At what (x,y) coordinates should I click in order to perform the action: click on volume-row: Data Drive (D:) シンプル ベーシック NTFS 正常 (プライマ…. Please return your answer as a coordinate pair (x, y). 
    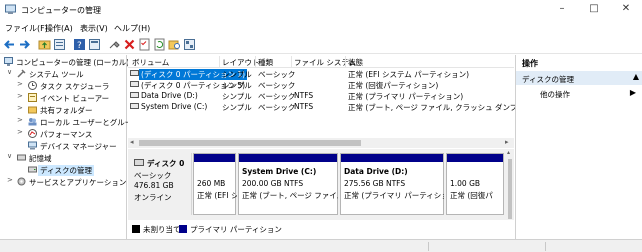
    Looking at the image, I should click on (321, 96).